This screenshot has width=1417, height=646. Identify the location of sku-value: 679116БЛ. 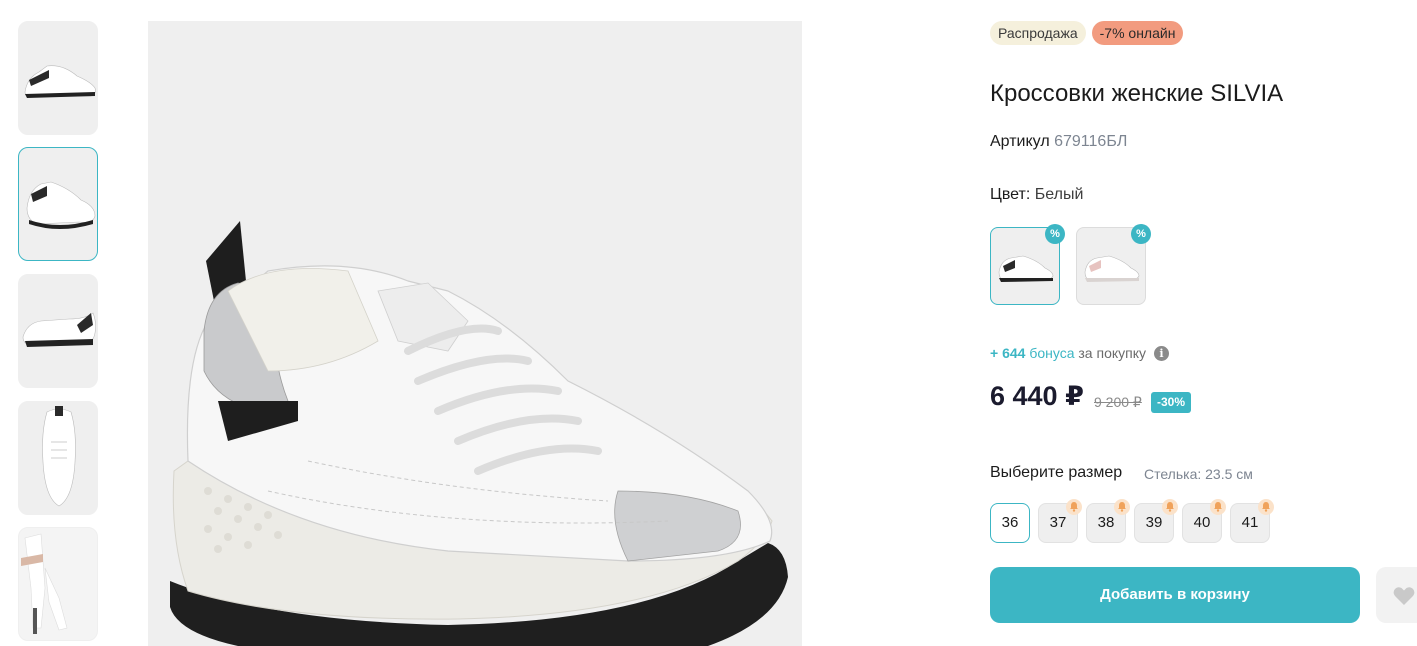
(1091, 141).